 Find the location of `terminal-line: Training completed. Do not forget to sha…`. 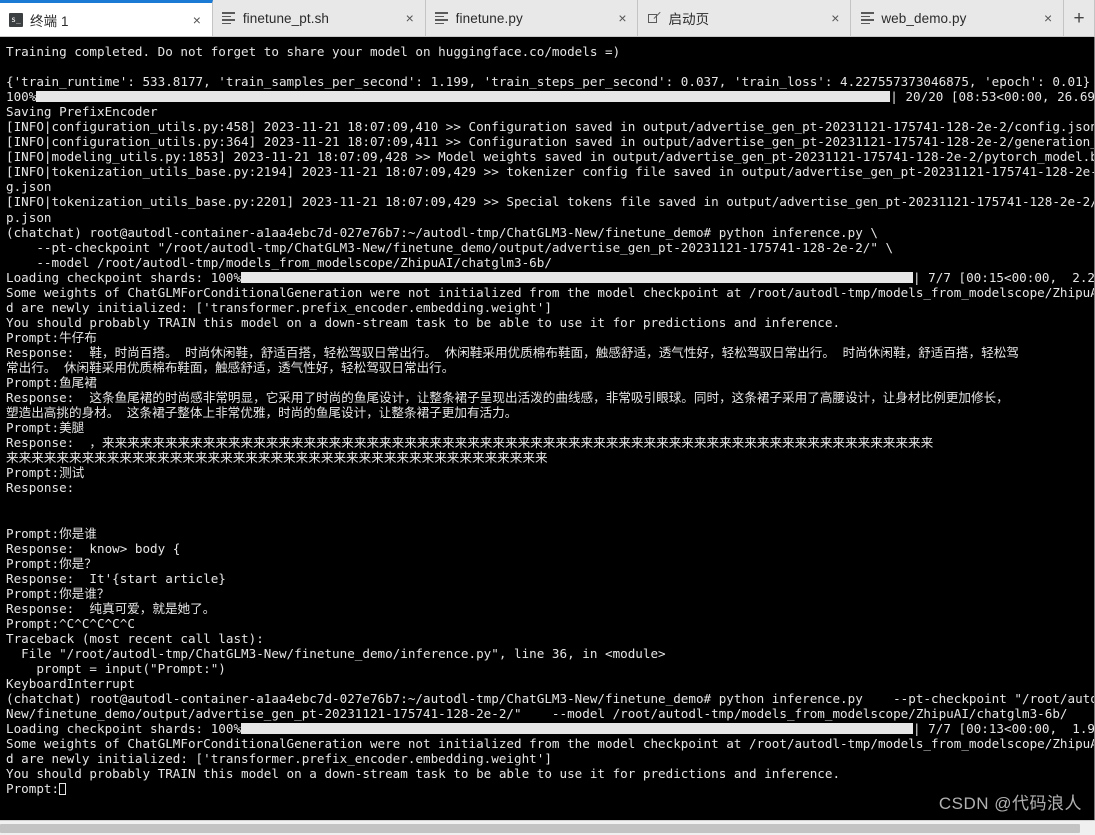

terminal-line: Training completed. Do not forget to sha… is located at coordinates (313, 51).